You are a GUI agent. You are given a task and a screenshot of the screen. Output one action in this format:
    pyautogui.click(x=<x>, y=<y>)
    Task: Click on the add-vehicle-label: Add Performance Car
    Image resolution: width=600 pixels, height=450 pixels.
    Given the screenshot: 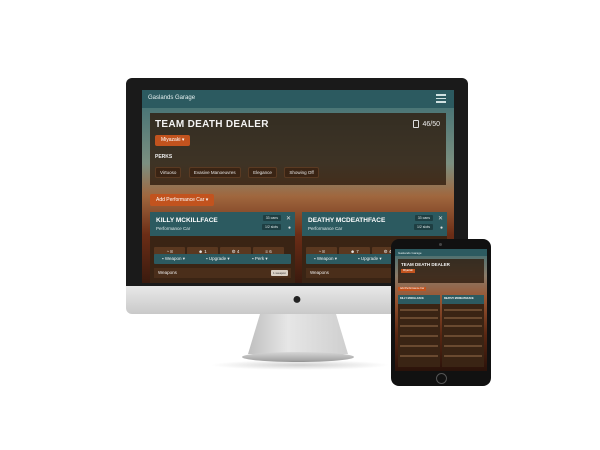 What is the action you would take?
    pyautogui.click(x=180, y=200)
    